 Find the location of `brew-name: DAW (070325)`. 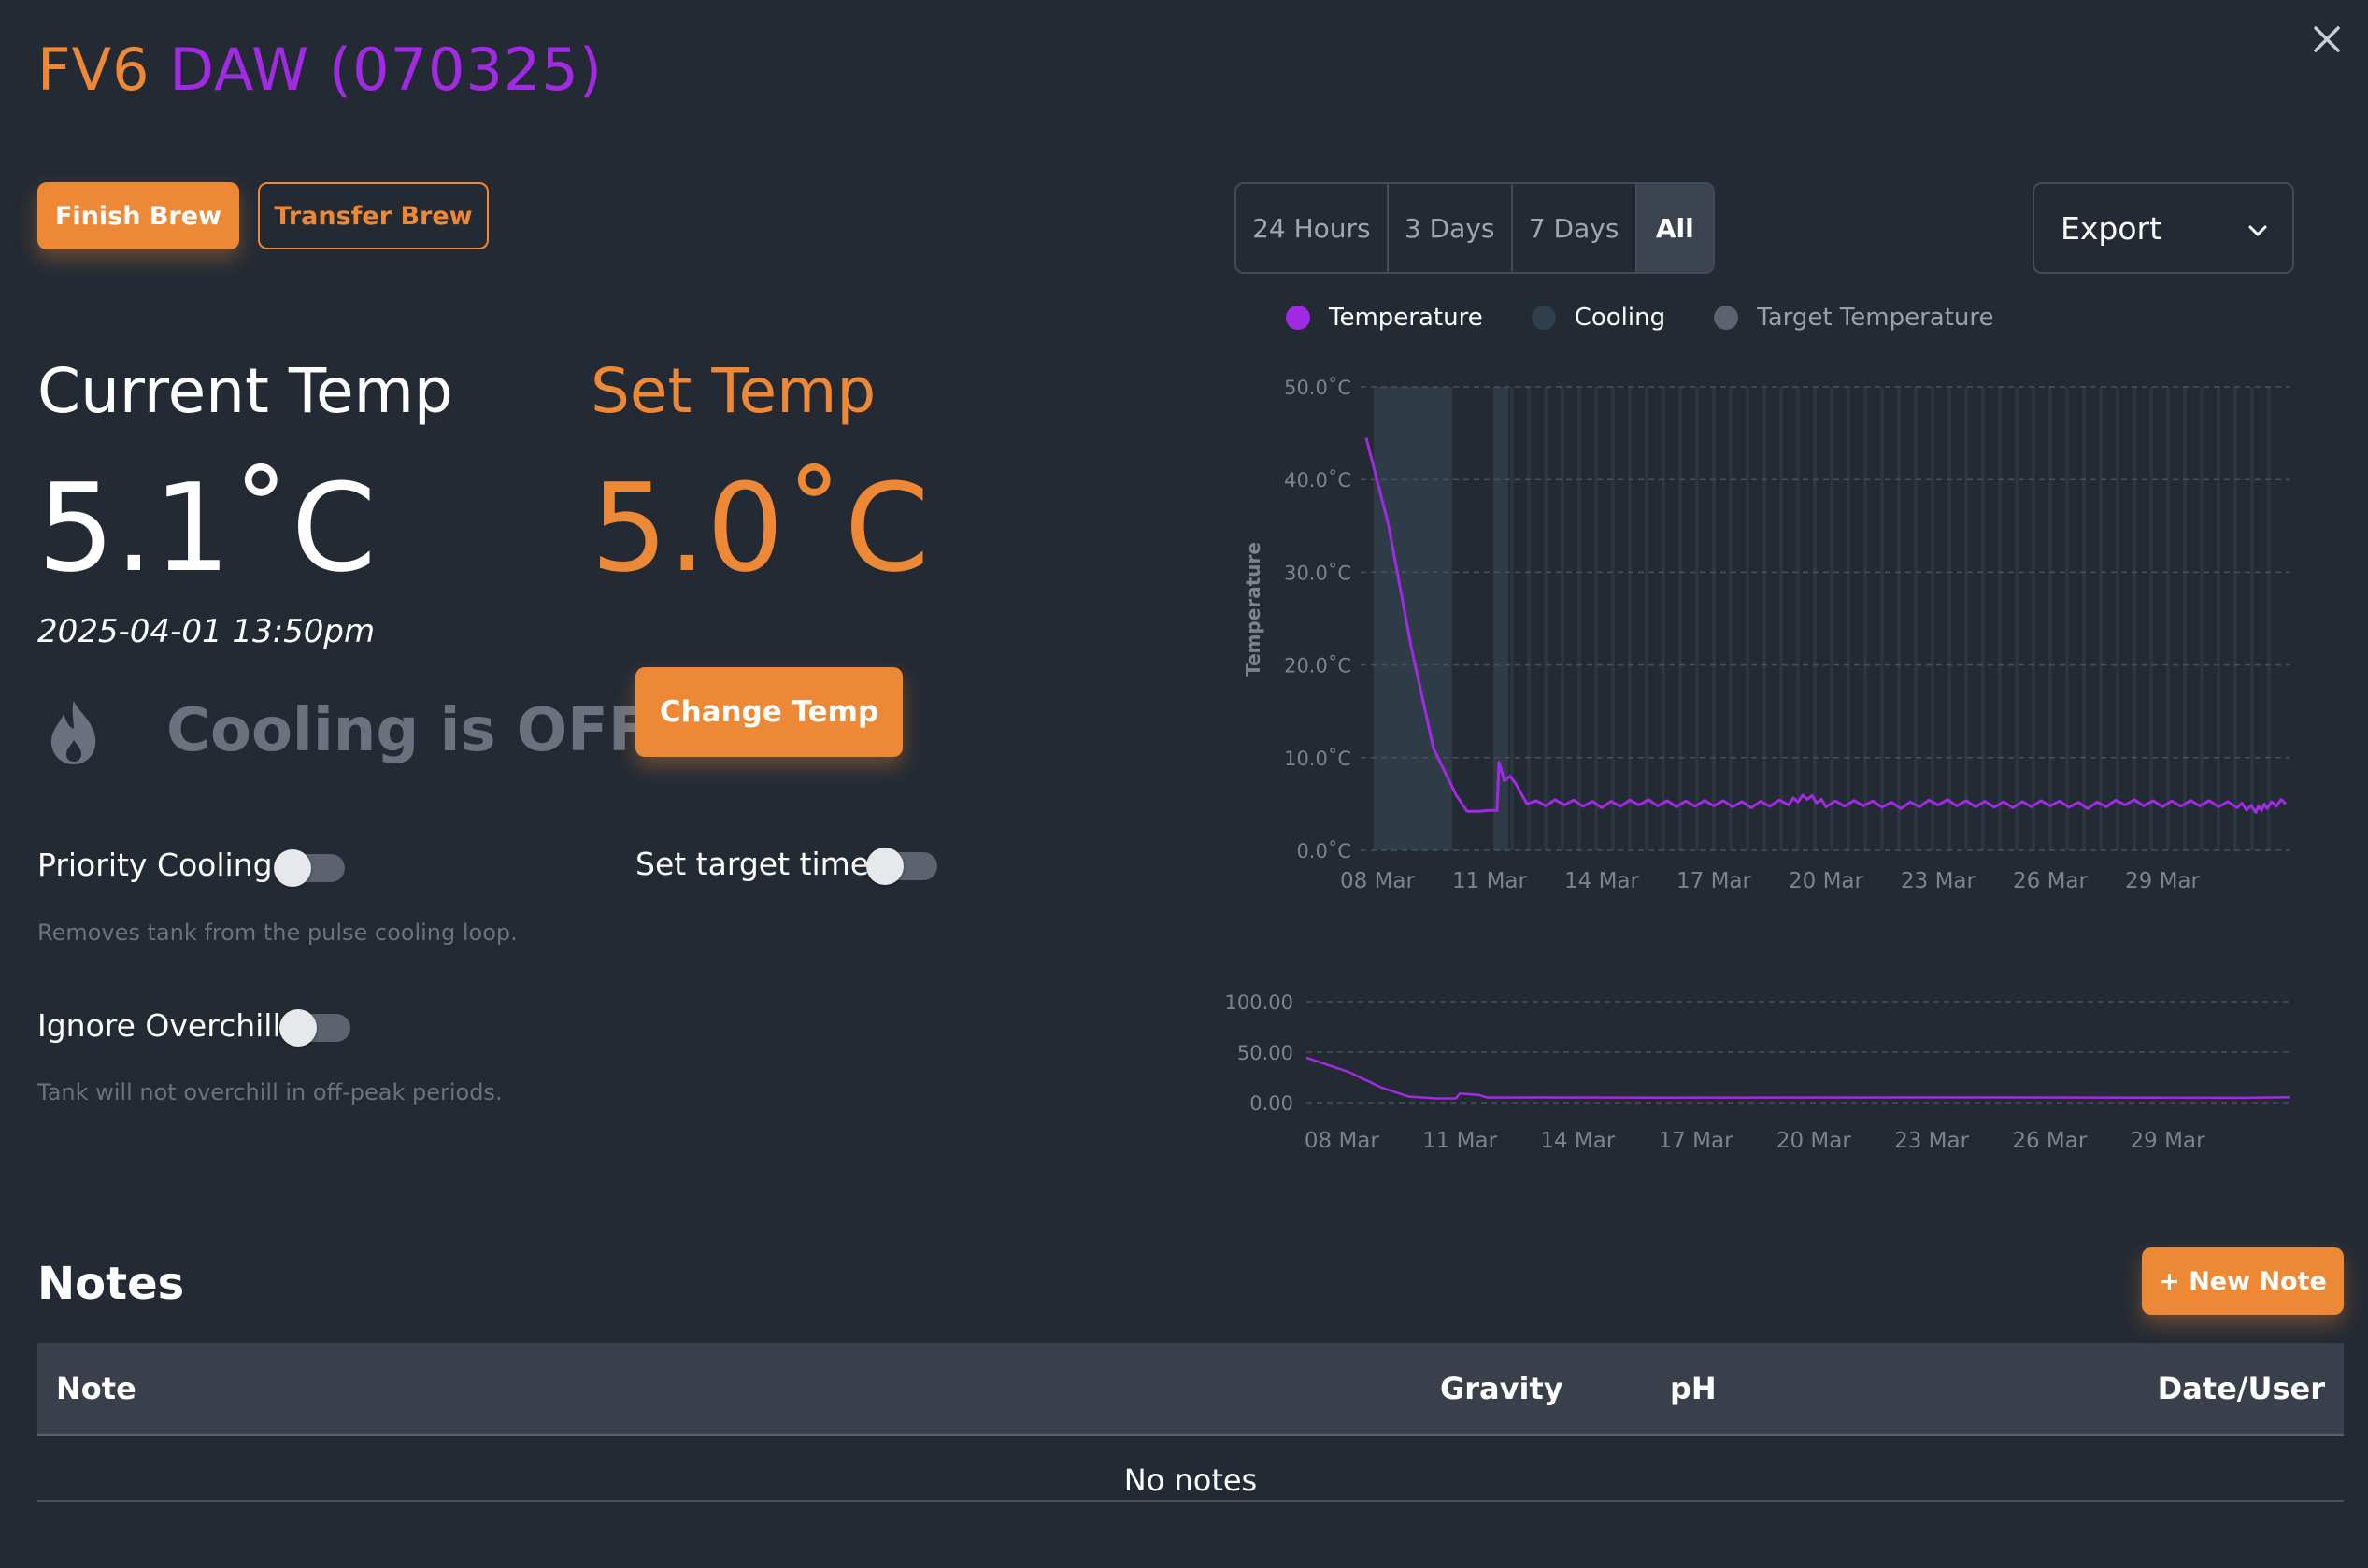

brew-name: DAW (070325) is located at coordinates (386, 70).